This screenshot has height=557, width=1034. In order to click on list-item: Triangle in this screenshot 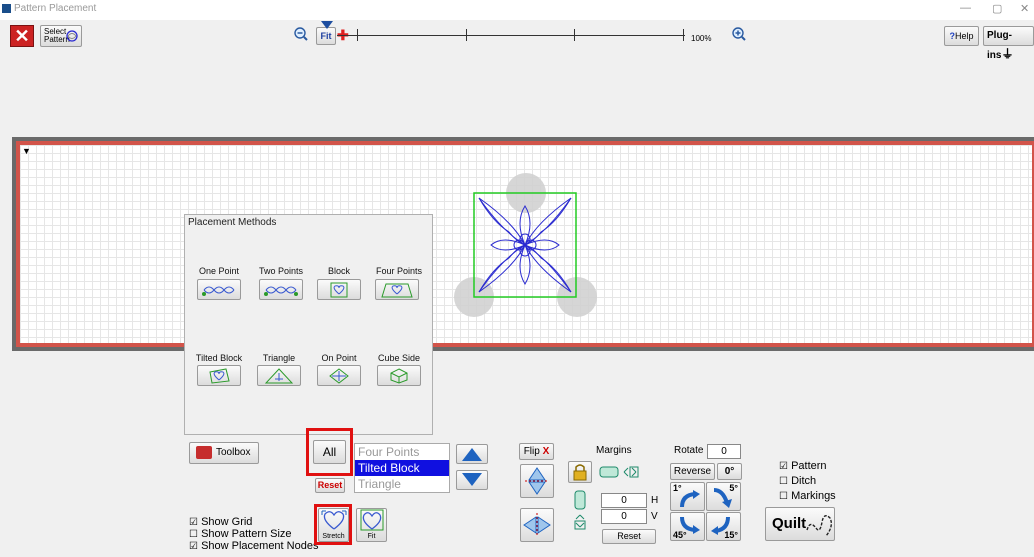, I will do `click(402, 484)`.